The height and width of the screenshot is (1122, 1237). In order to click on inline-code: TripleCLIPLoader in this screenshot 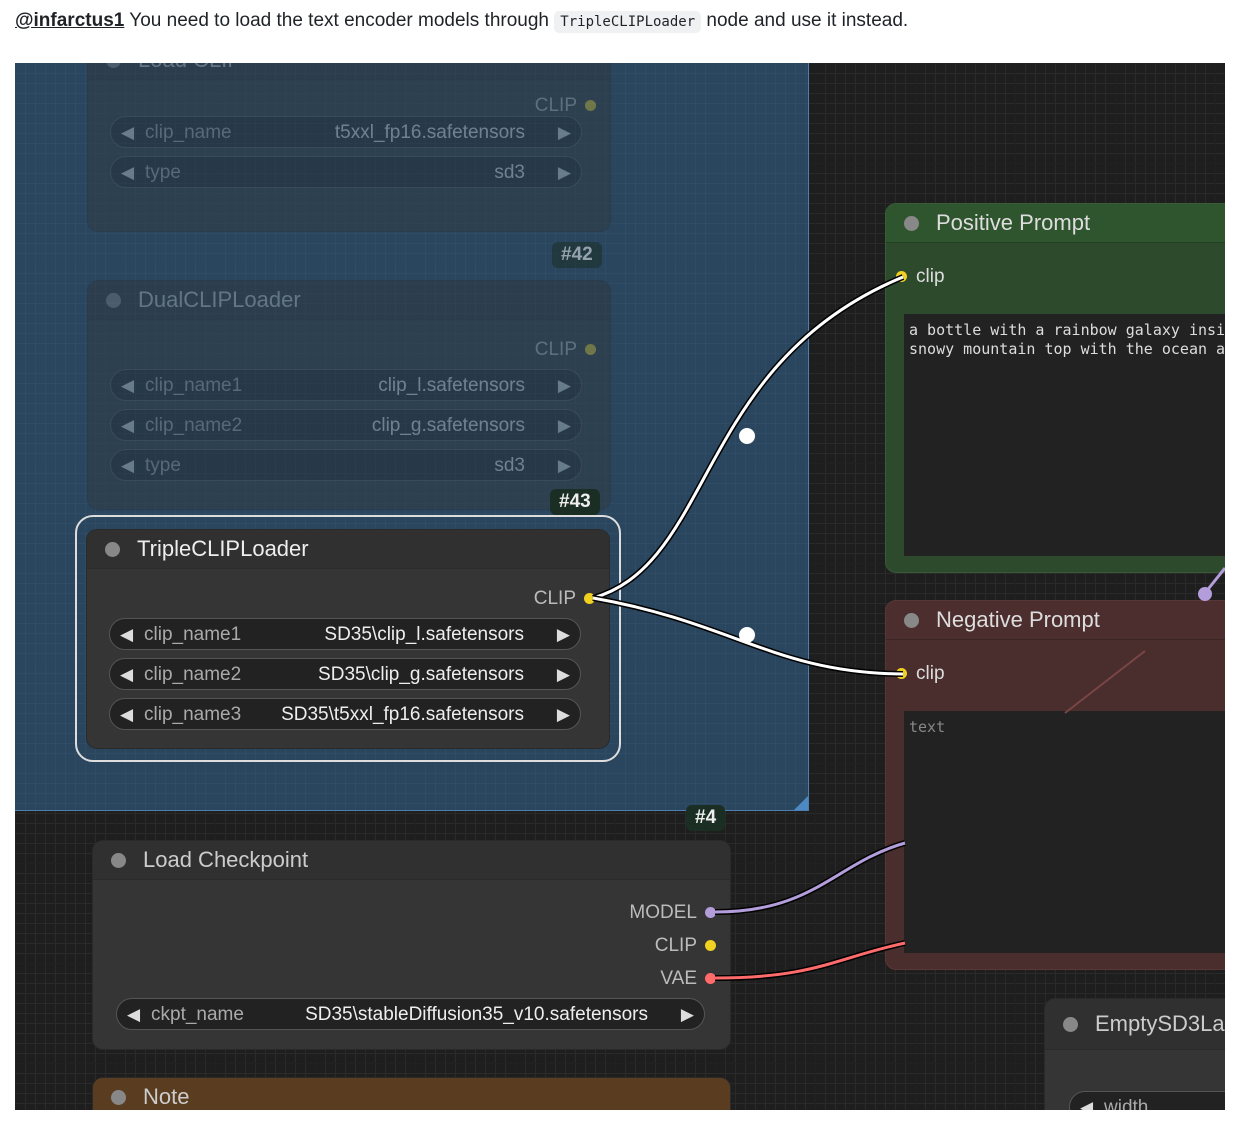, I will do `click(628, 22)`.